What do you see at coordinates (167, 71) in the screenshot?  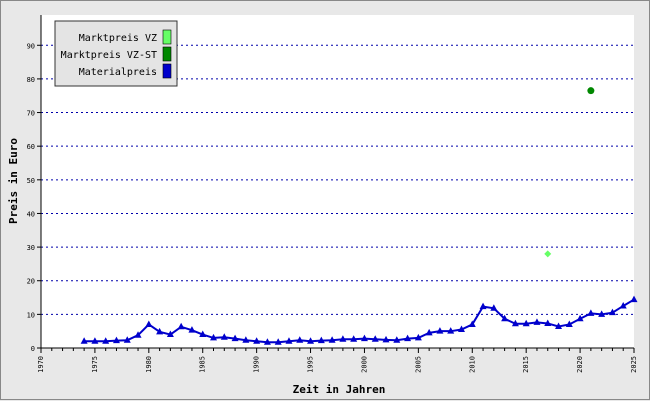 I see `legend-swatch-materialpreis` at bounding box center [167, 71].